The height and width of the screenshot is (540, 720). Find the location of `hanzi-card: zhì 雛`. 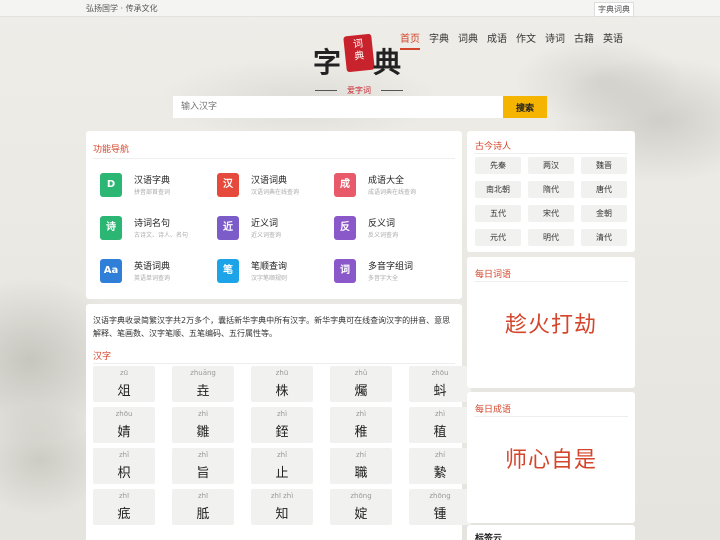

hanzi-card: zhì 雛 is located at coordinates (203, 425).